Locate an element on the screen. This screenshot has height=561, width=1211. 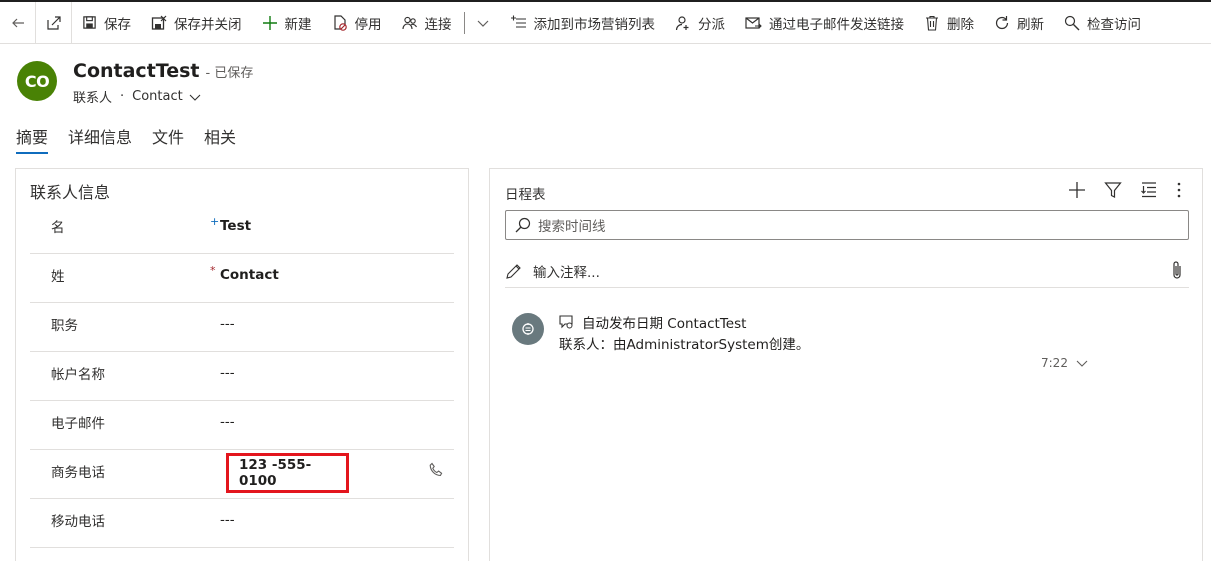
form-name: Contact is located at coordinates (157, 96).